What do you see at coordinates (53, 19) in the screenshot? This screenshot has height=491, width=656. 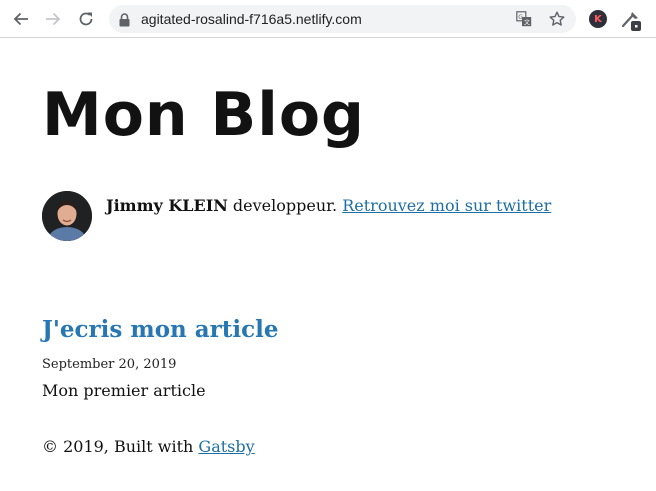 I see `forward-arrow-icon` at bounding box center [53, 19].